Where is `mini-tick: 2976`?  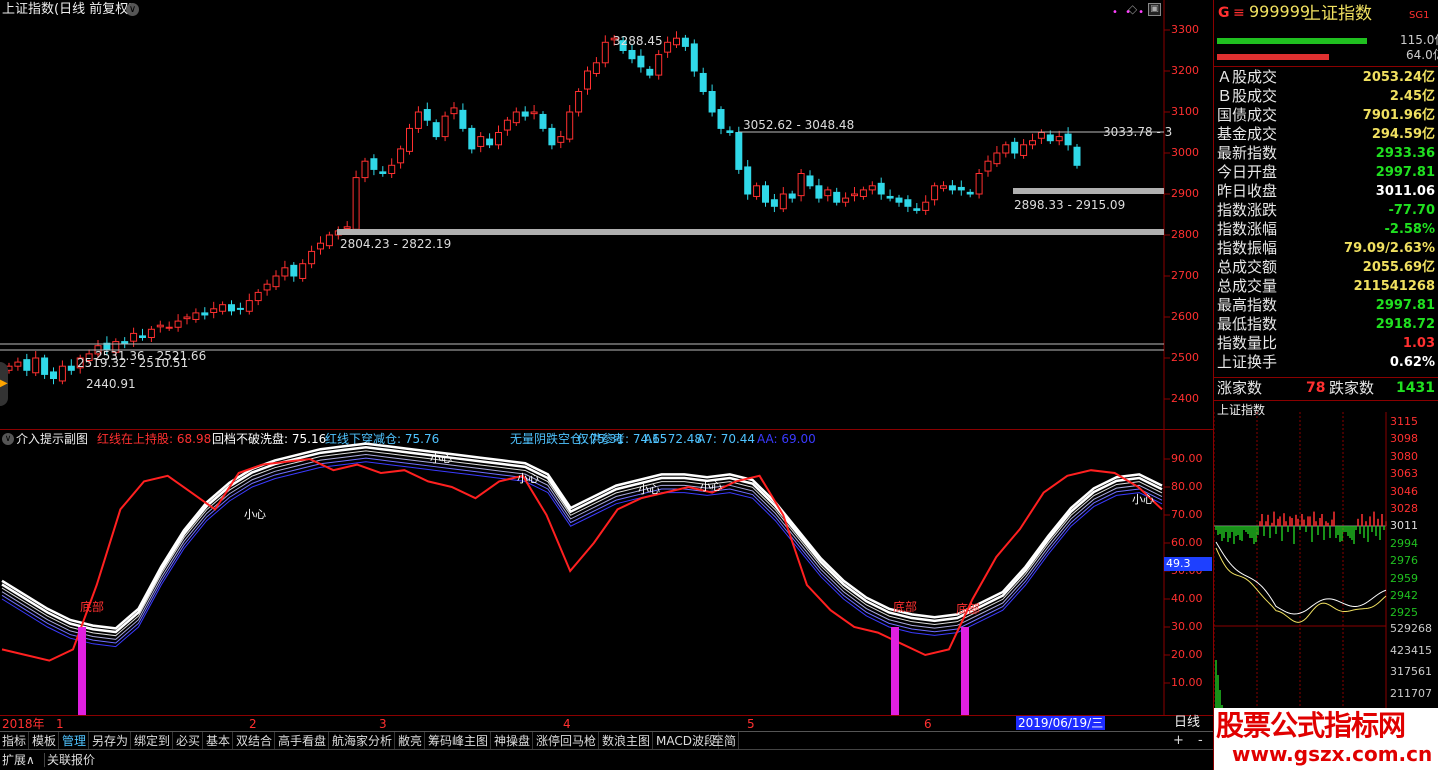 mini-tick: 2976 is located at coordinates (1404, 561).